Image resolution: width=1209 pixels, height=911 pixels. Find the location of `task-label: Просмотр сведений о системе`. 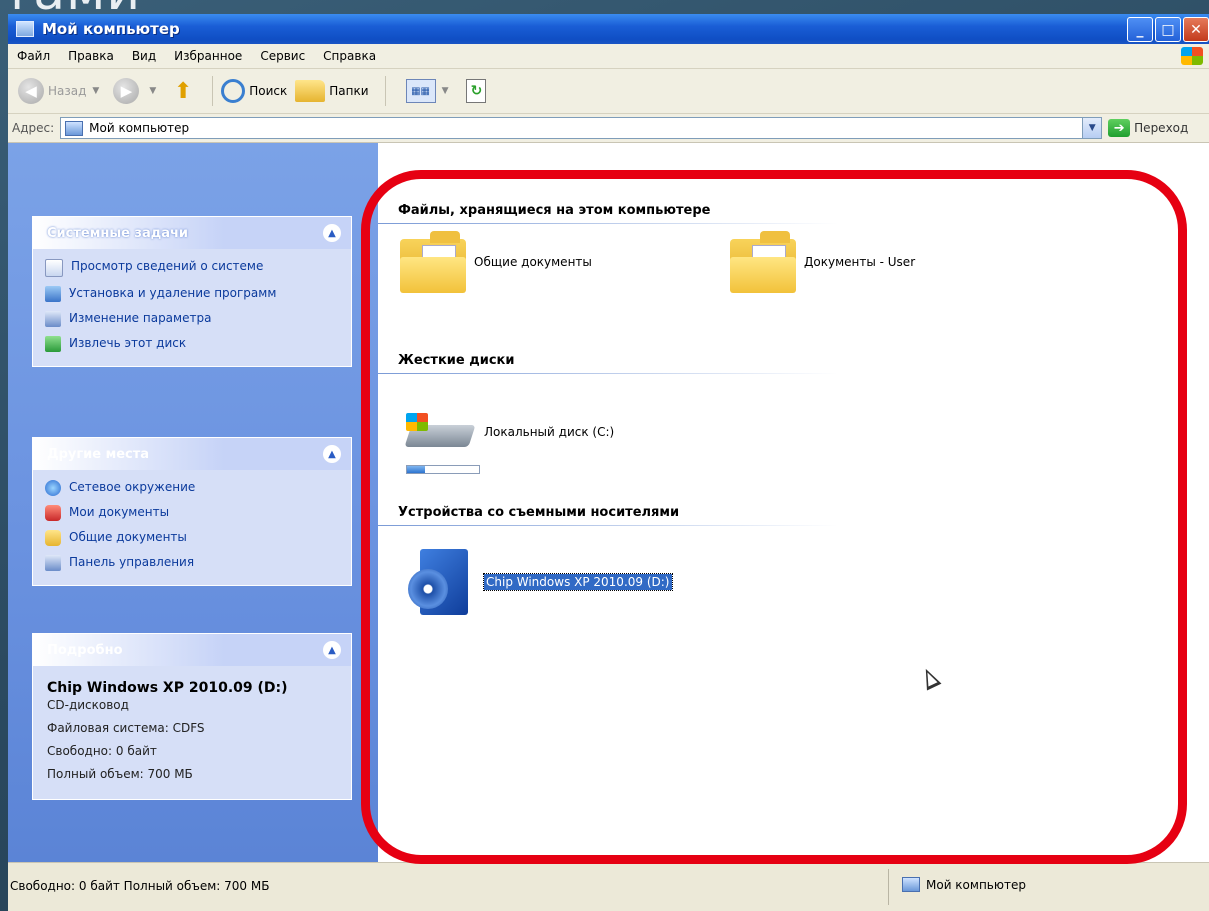

task-label: Просмотр сведений о системе is located at coordinates (167, 266).